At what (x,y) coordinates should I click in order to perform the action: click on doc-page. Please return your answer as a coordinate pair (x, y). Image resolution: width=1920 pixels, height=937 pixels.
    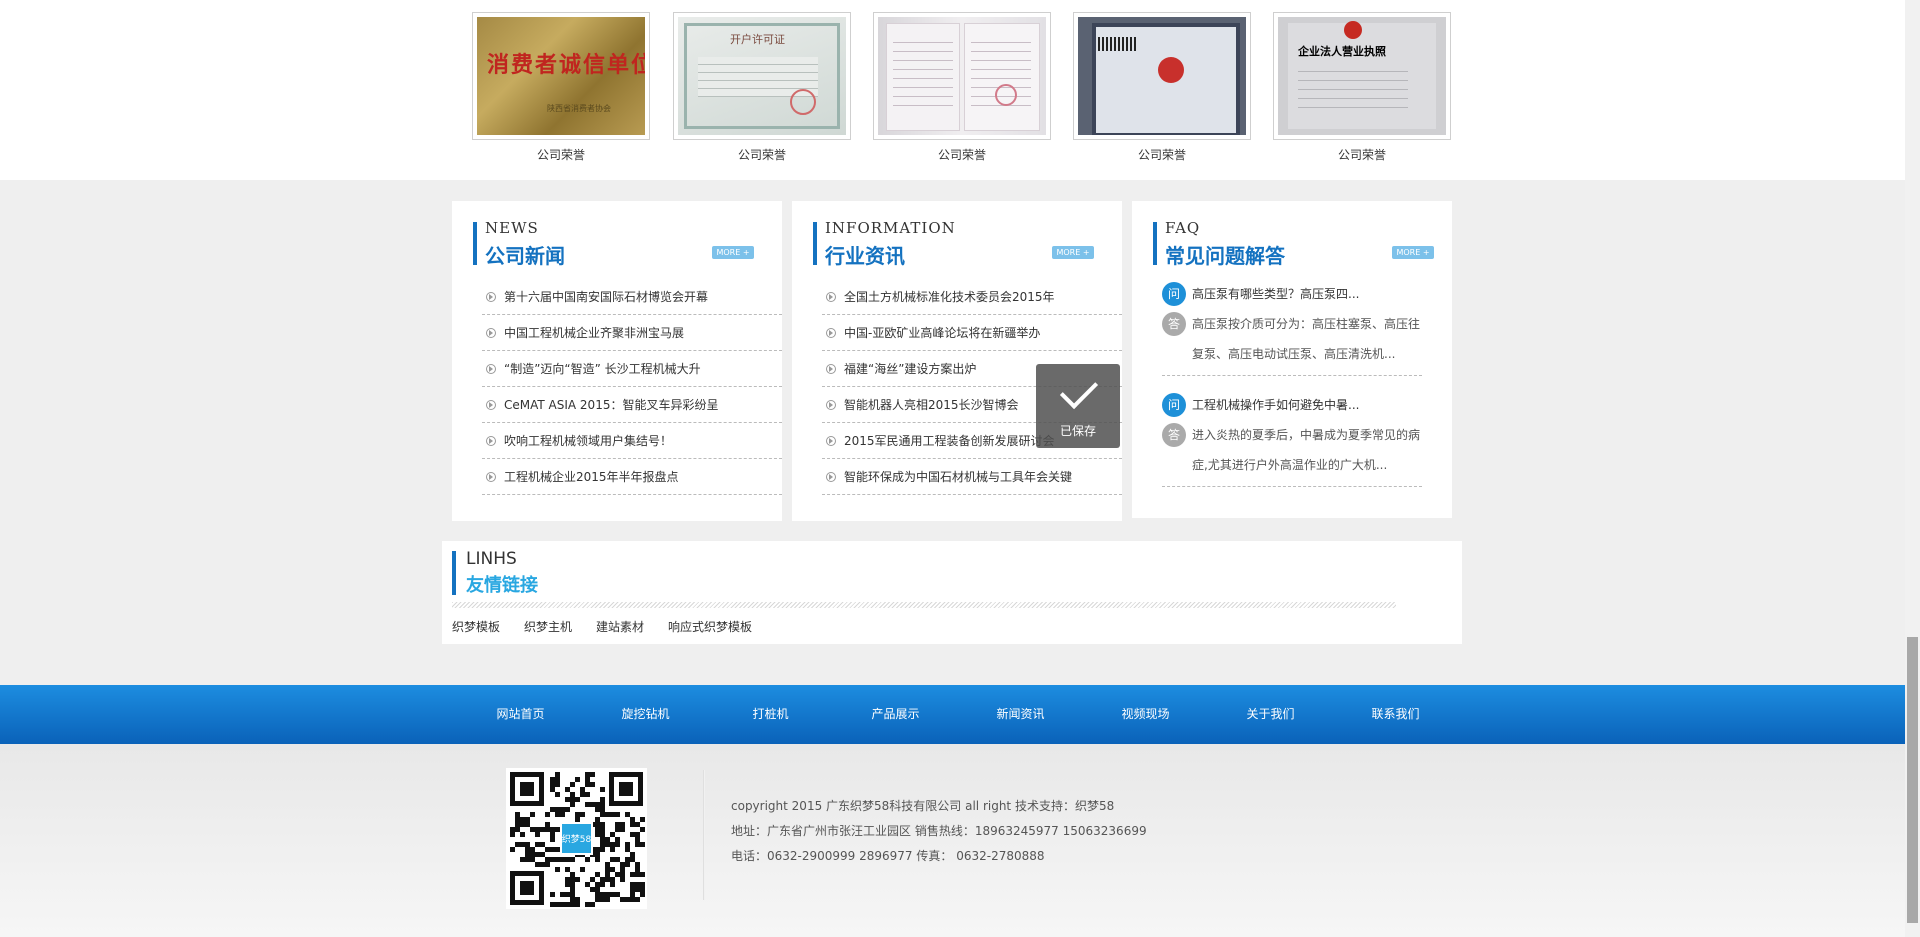
    Looking at the image, I should click on (923, 77).